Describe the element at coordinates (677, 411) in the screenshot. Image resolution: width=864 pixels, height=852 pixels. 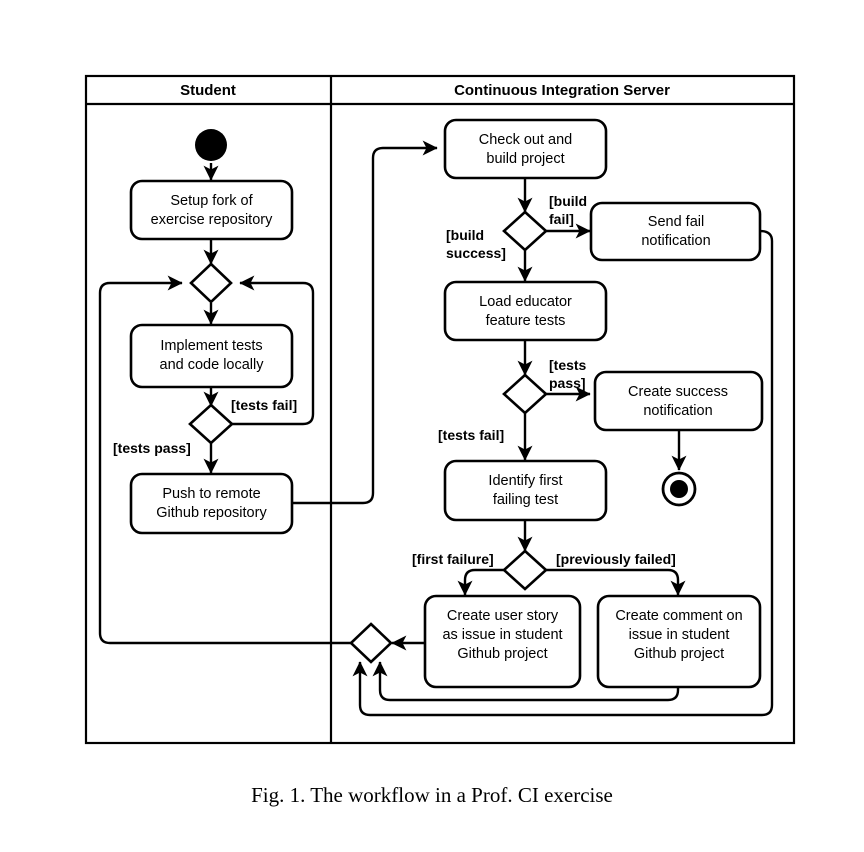
I see `action-create-success-line2: notification` at that location.